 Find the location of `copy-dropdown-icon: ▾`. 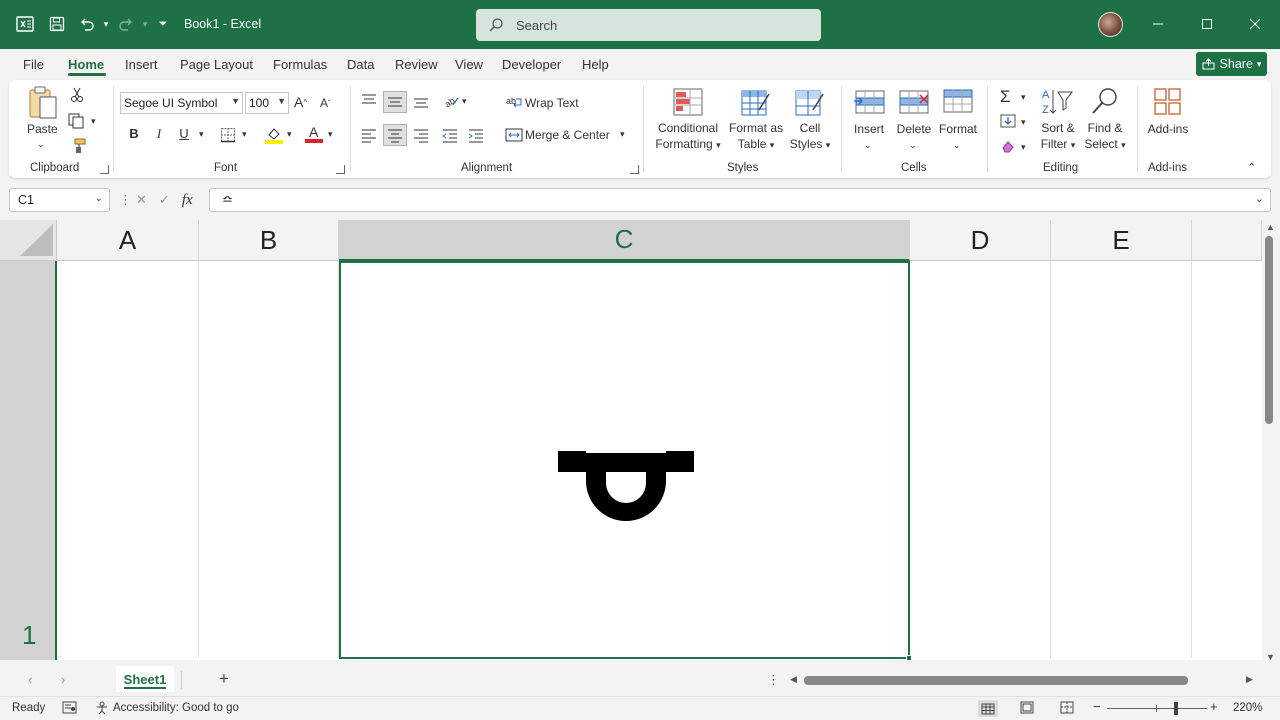

copy-dropdown-icon: ▾ is located at coordinates (93, 121).